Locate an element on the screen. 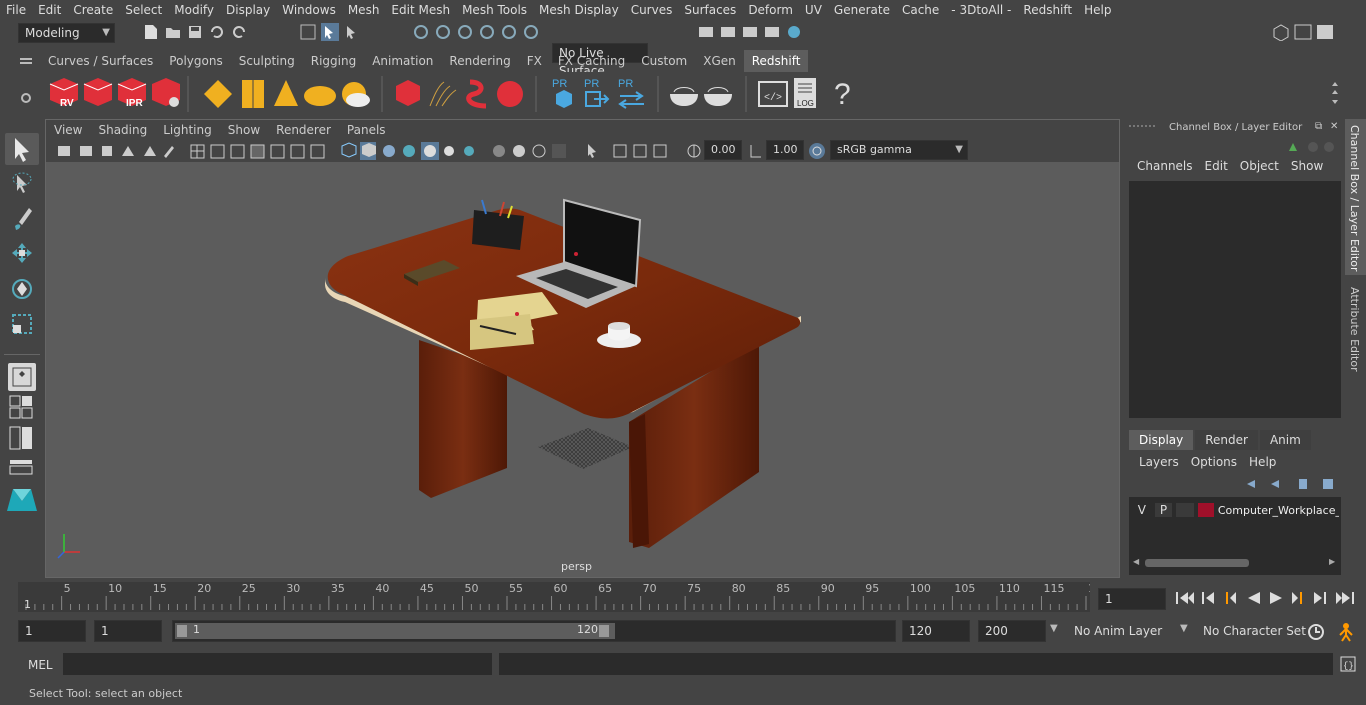  animation-prefs-icon is located at coordinates (1346, 632).